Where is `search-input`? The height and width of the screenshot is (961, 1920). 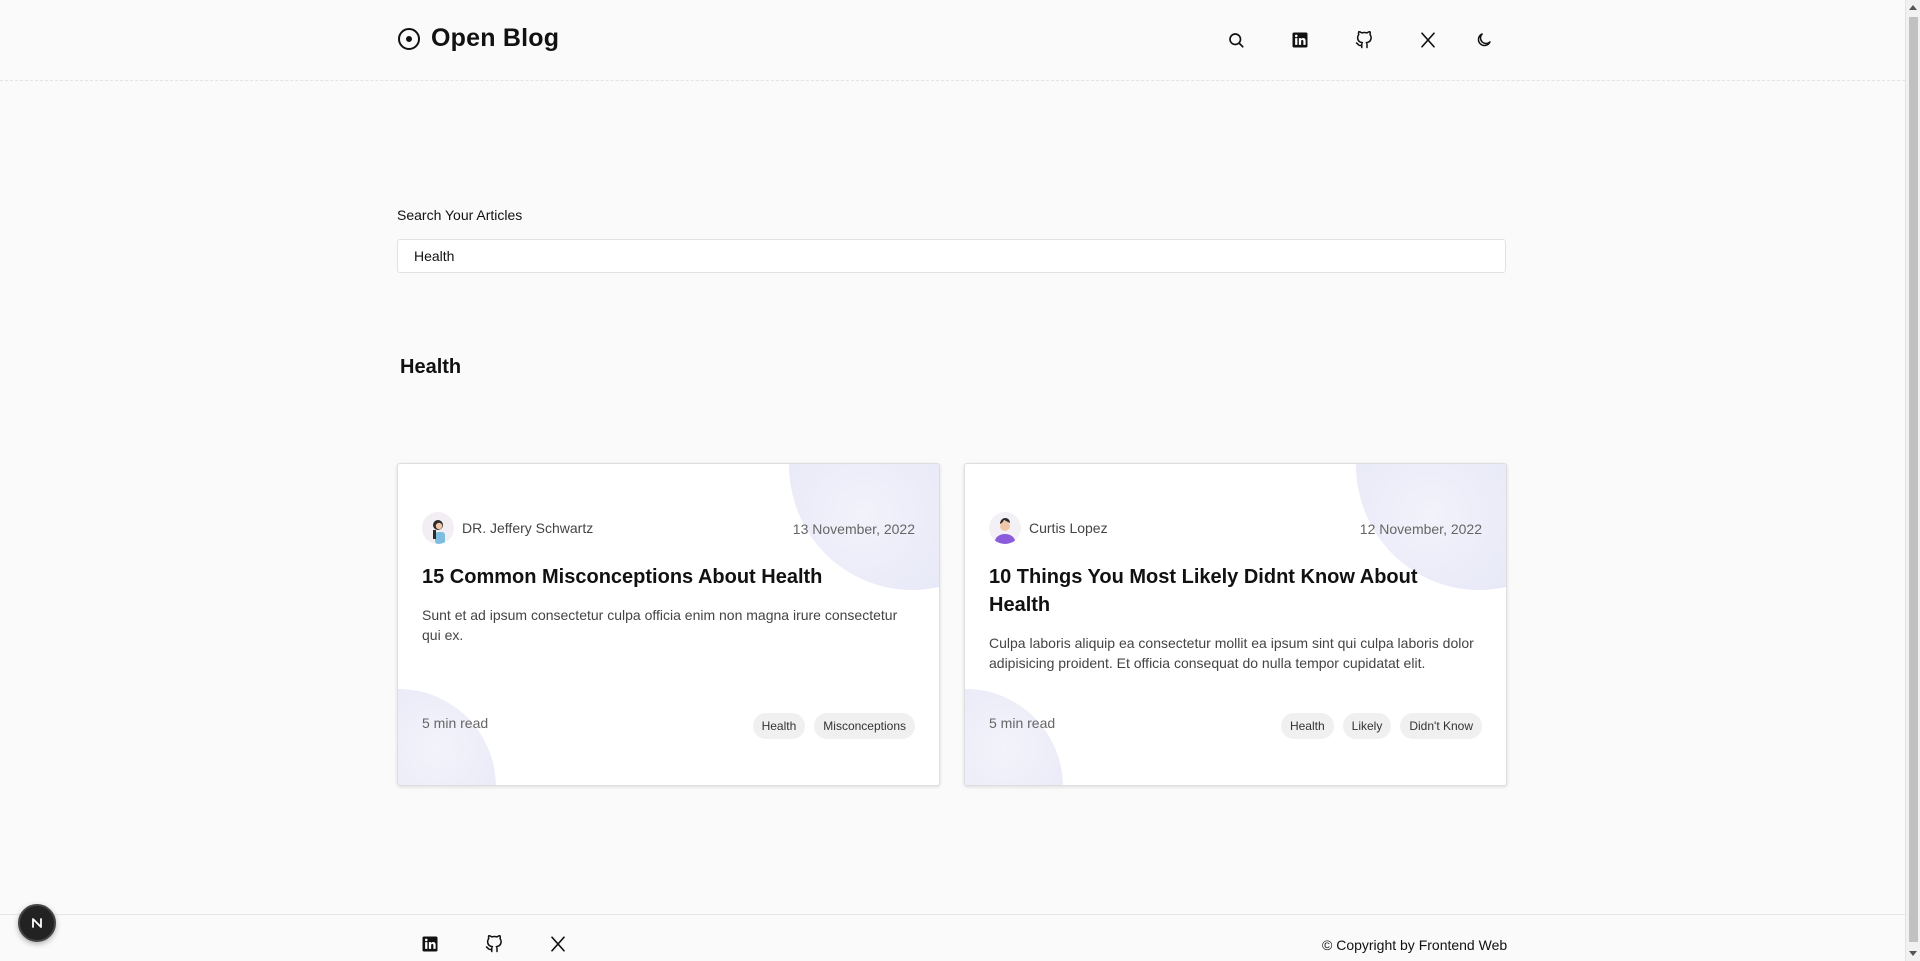 search-input is located at coordinates (951, 256).